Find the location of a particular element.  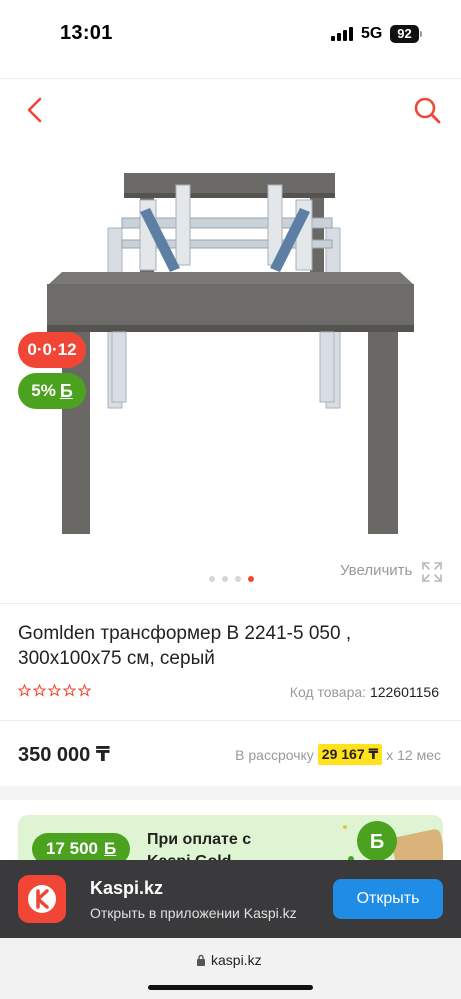

battery-nub is located at coordinates (421, 34).